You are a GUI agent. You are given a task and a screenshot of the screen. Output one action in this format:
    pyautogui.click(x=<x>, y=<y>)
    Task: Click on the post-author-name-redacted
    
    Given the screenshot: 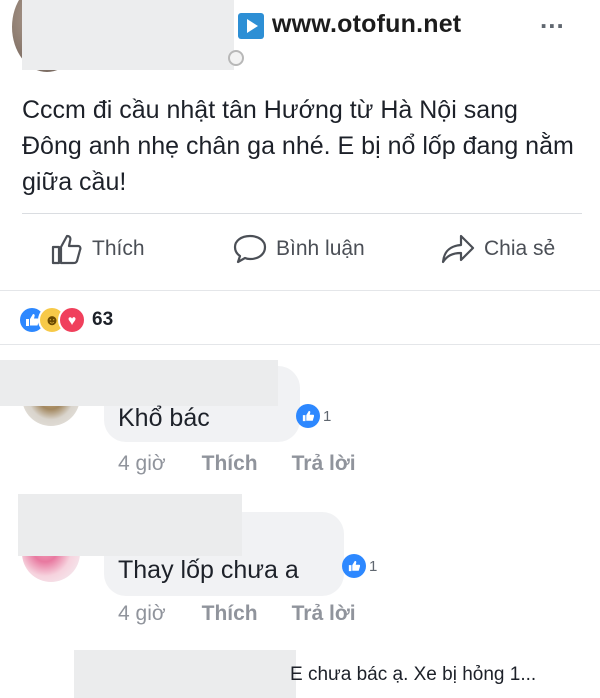 What is the action you would take?
    pyautogui.click(x=128, y=35)
    